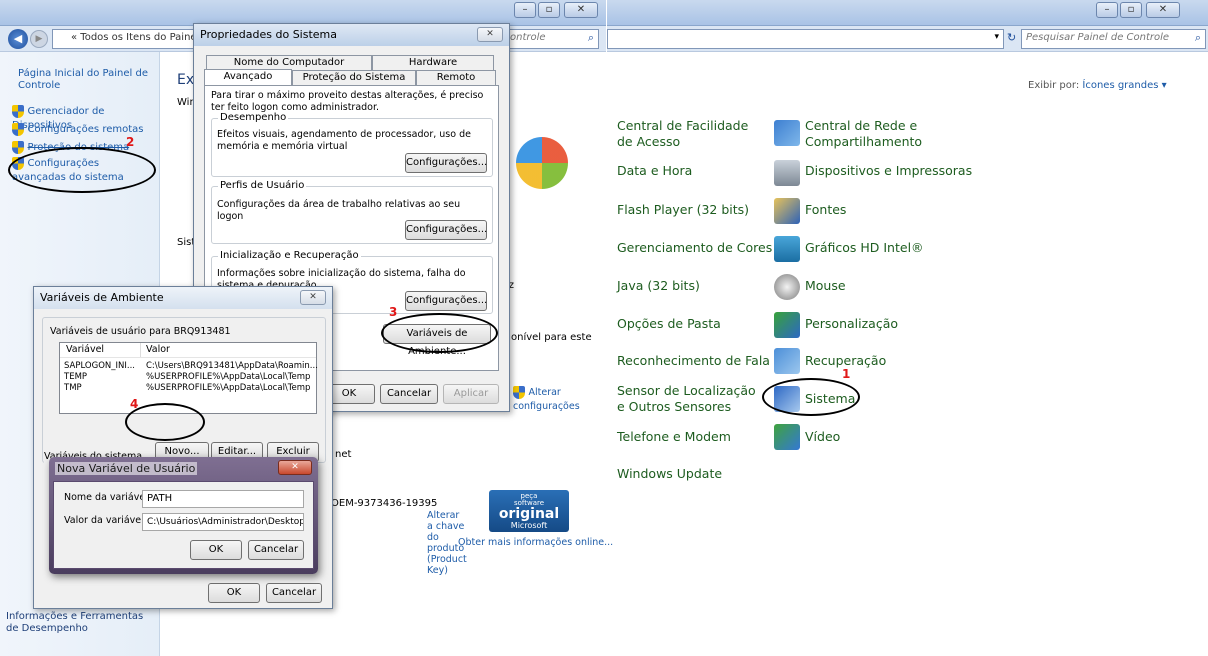 The width and height of the screenshot is (1208, 656). Describe the element at coordinates (654, 170) in the screenshot. I see `cp-item-date-time: Data e Hora` at that location.